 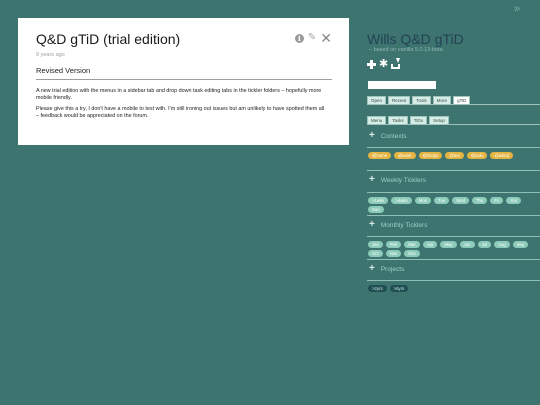 I want to click on download-icon, so click(x=395, y=63).